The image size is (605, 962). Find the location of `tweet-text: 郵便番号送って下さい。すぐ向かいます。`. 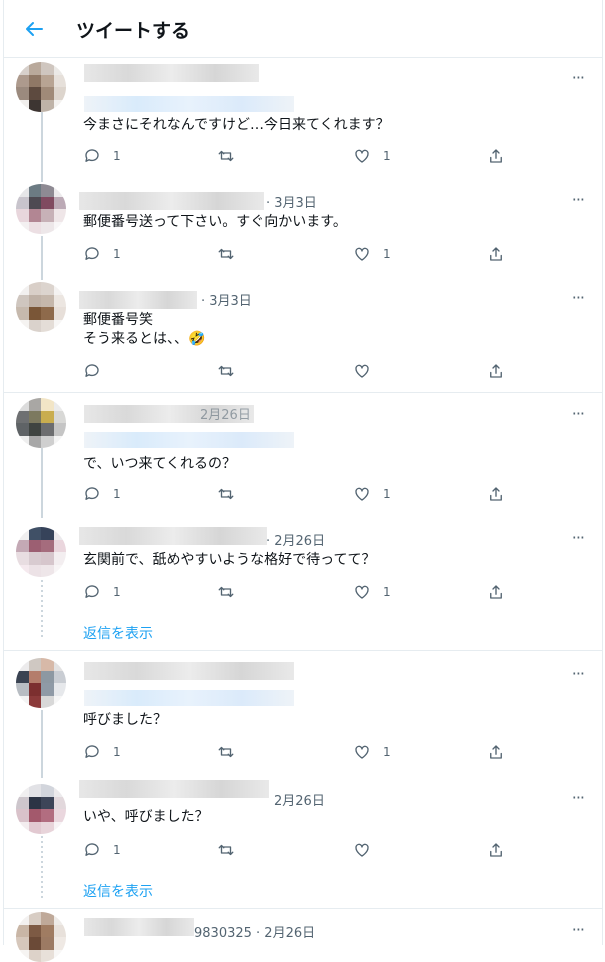

tweet-text: 郵便番号送って下さい。すぐ向かいます。 is located at coordinates (215, 222).